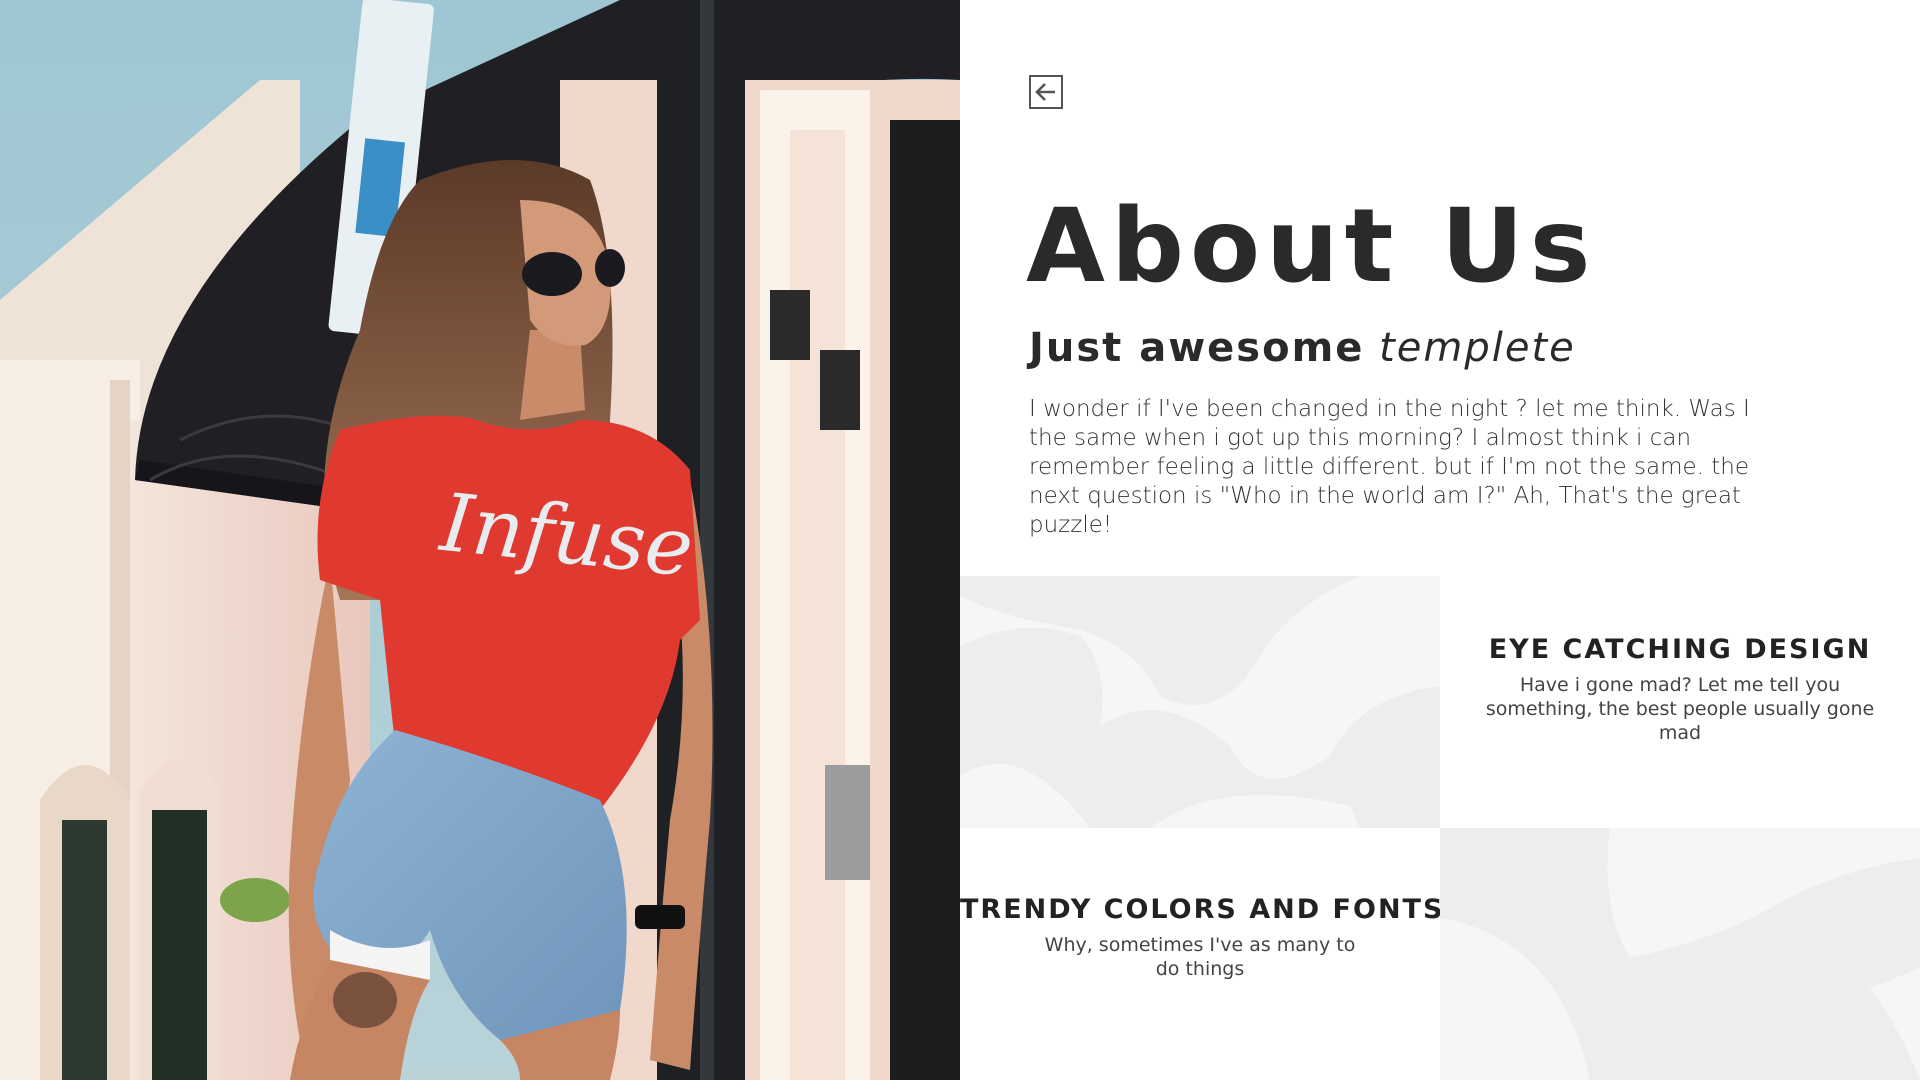 This screenshot has width=1920, height=1080. Describe the element at coordinates (1197, 348) in the screenshot. I see `subtitle-strong: Just awesome` at that location.